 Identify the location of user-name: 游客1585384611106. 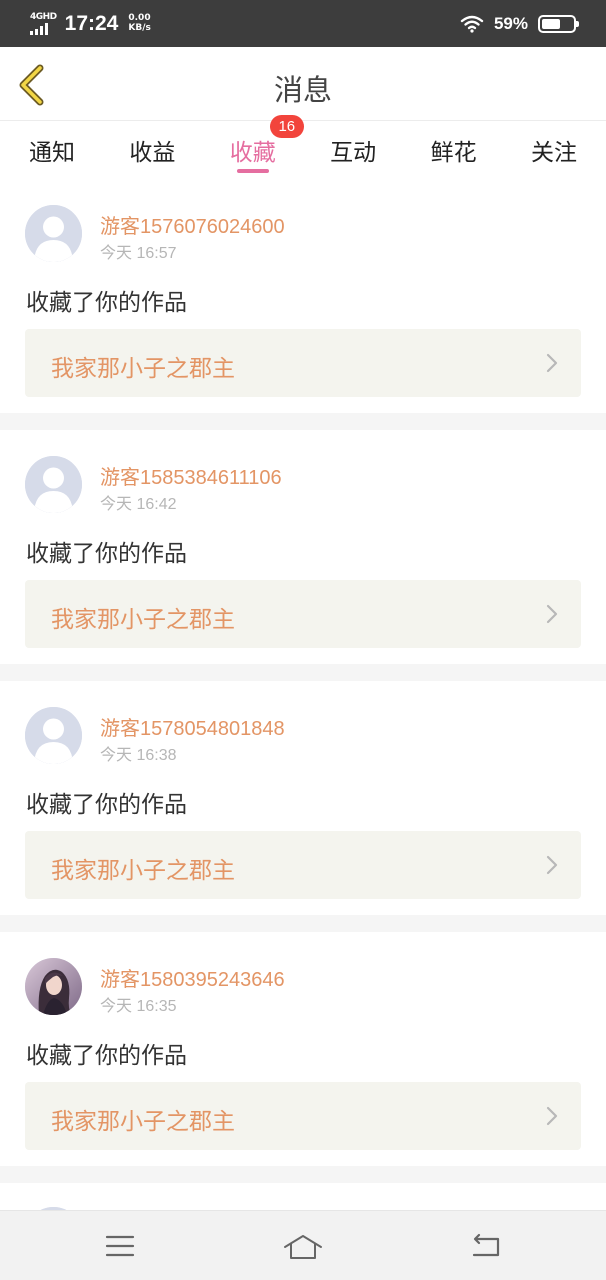
(191, 475).